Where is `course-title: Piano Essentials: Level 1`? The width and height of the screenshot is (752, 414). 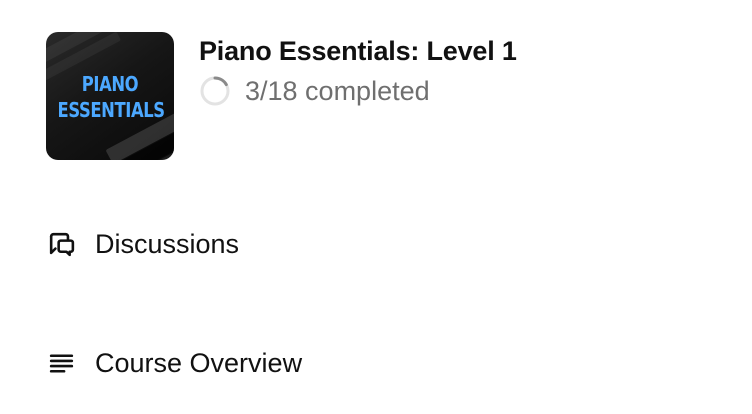 course-title: Piano Essentials: Level 1 is located at coordinates (358, 51).